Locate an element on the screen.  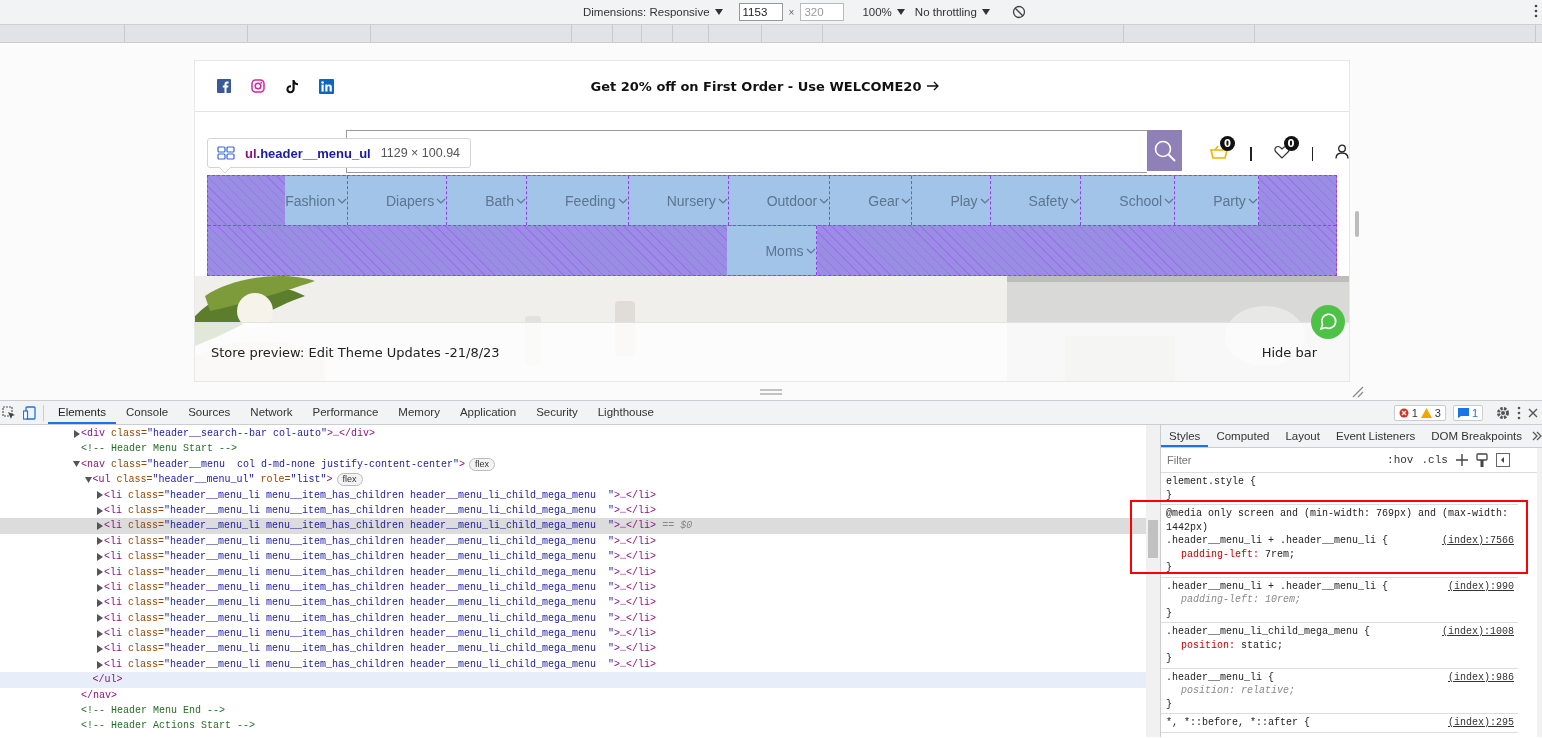
css-declaration: padding-left: 7rem; is located at coordinates (1340, 554).